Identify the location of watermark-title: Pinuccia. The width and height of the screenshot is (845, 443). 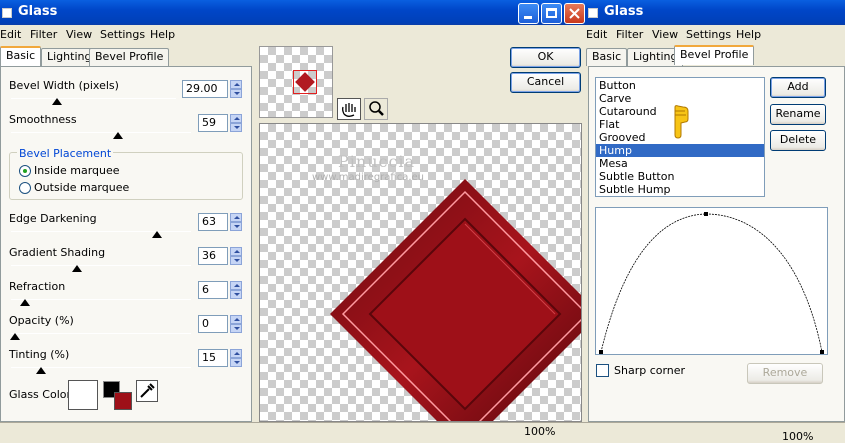
(377, 161).